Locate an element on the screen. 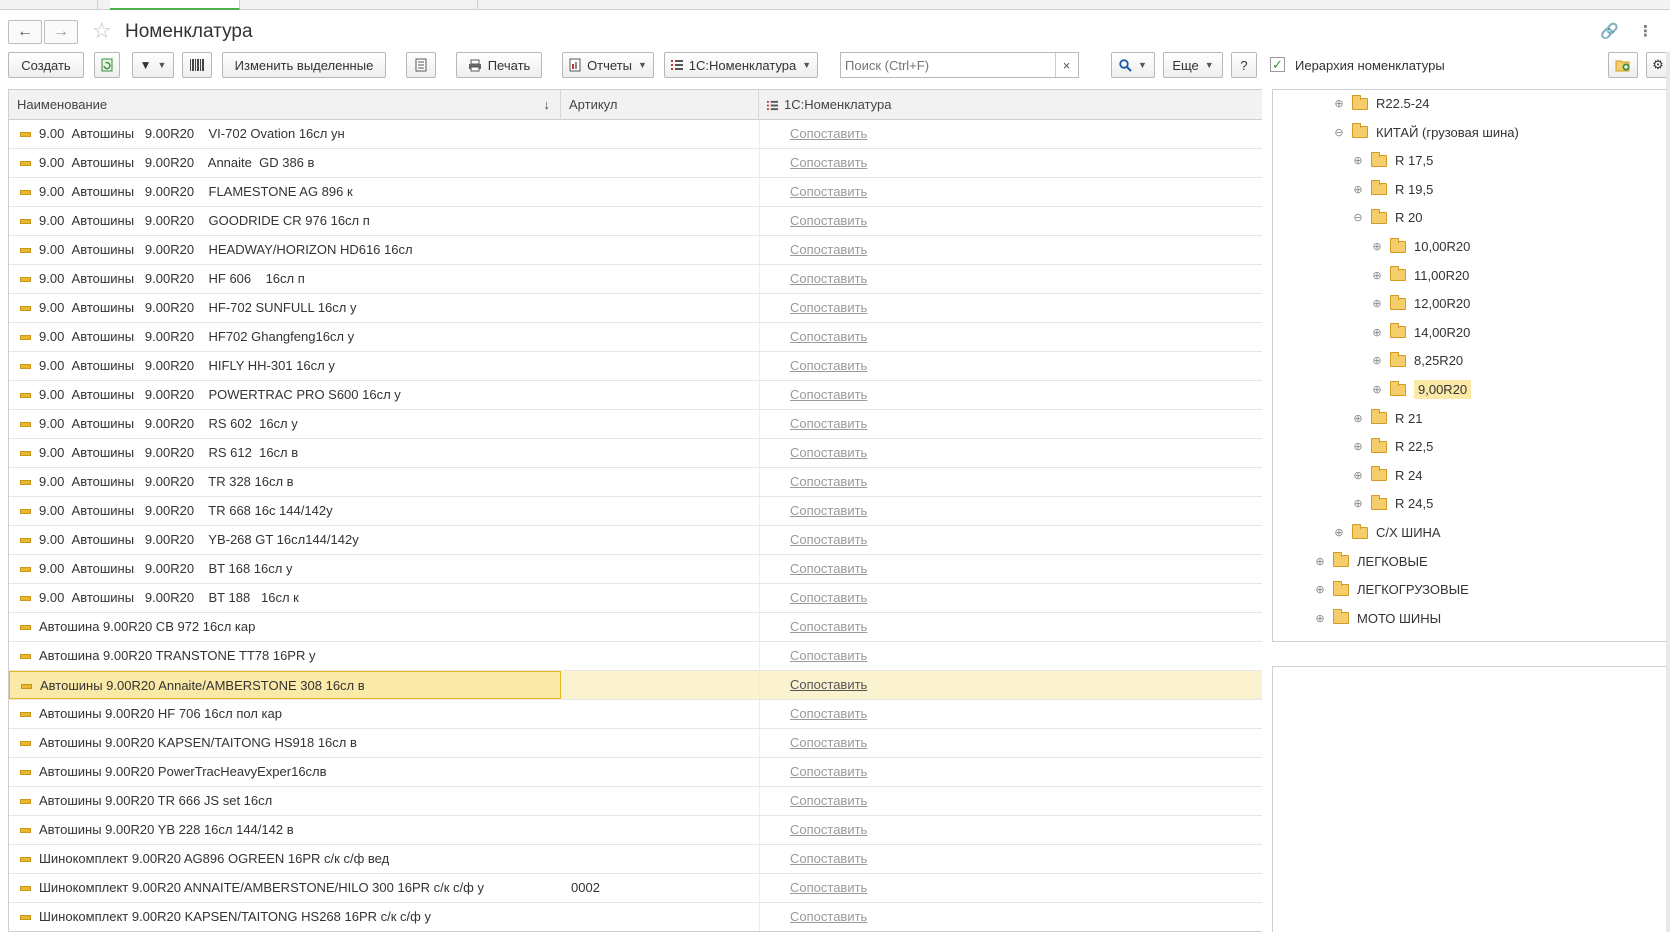 The width and height of the screenshot is (1670, 932). clear-search-button: × is located at coordinates (1066, 65).